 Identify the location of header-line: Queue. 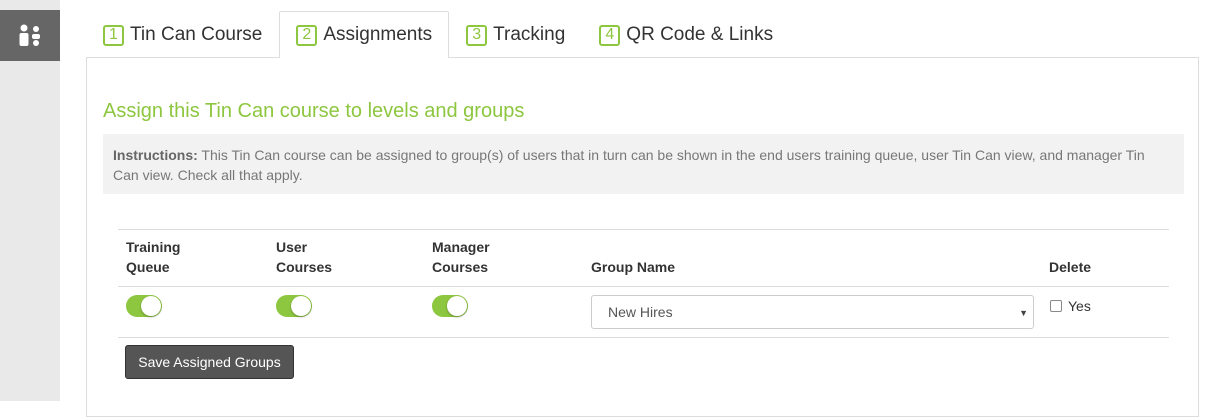
(148, 267).